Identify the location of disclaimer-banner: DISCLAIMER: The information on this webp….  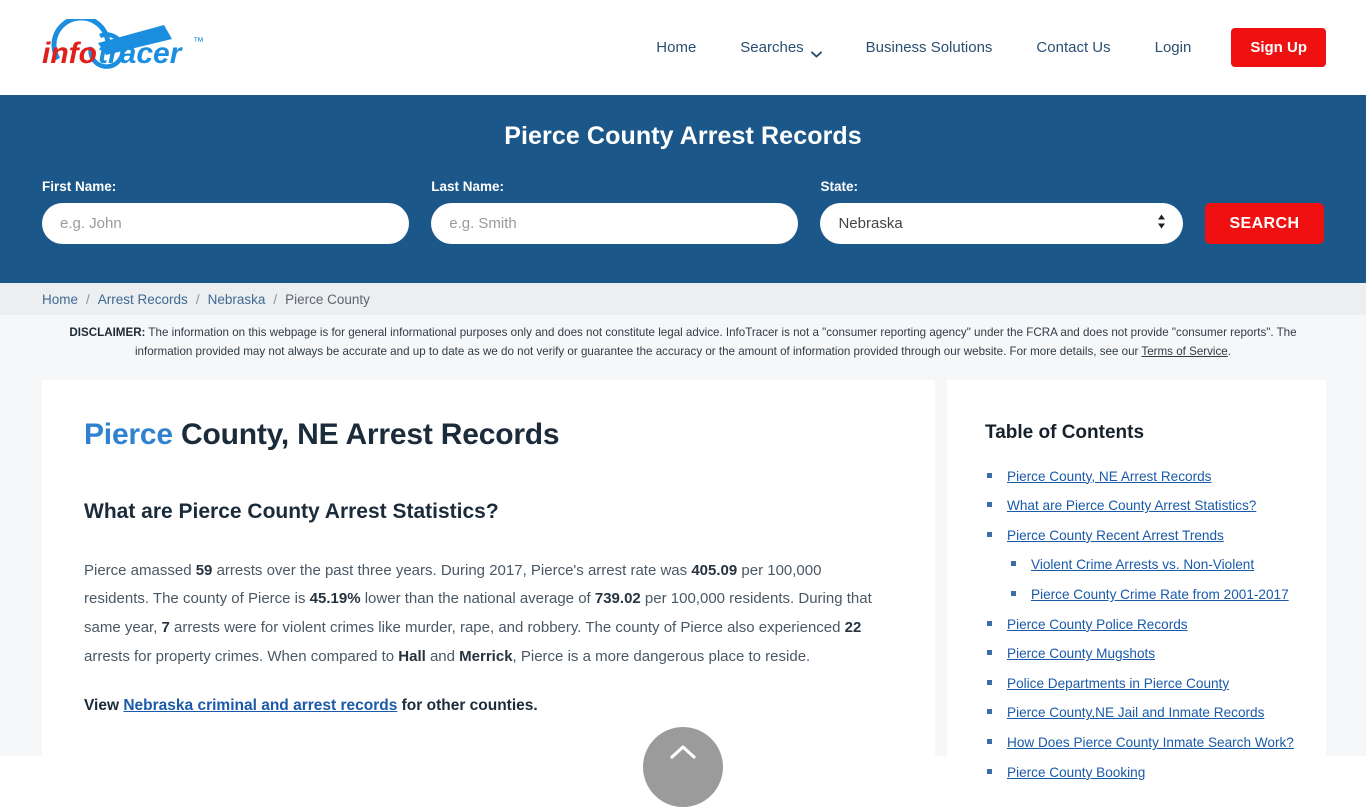
(683, 344).